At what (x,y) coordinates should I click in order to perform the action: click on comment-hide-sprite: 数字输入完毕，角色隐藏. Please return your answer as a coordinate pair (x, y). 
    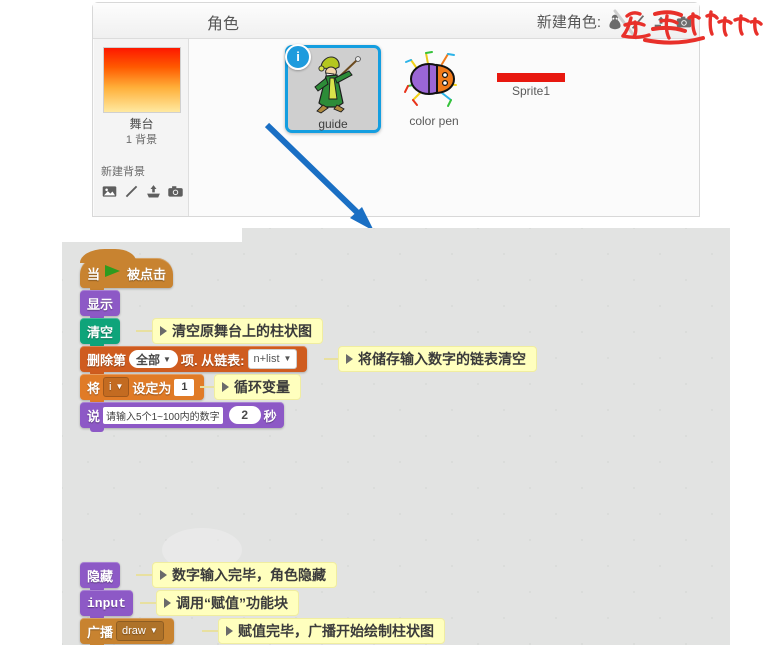
    Looking at the image, I should click on (244, 575).